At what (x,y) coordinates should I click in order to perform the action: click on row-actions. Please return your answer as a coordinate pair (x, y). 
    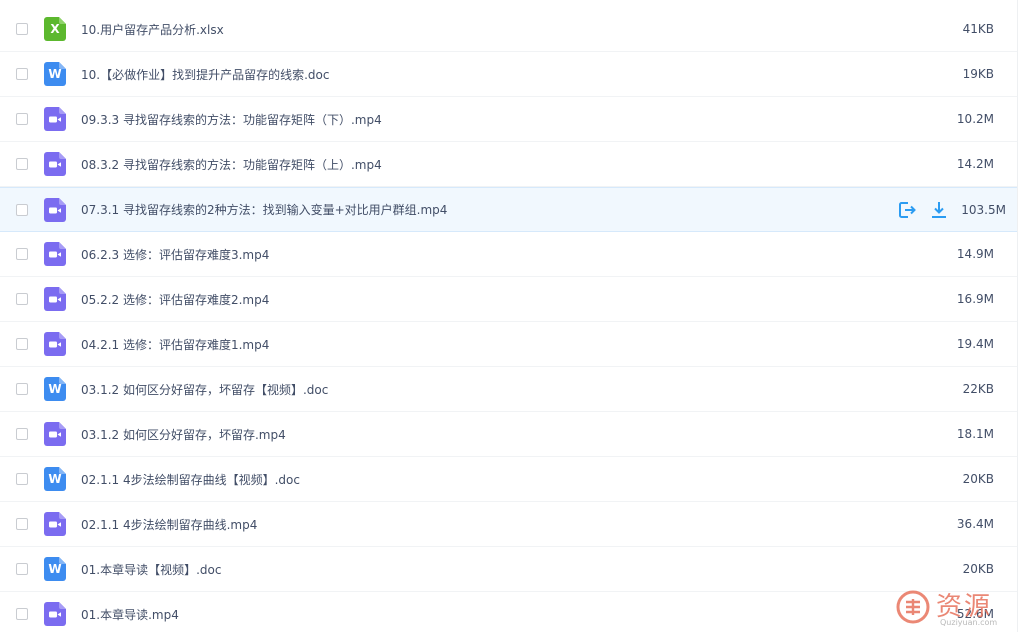
    Looking at the image, I should click on (923, 210).